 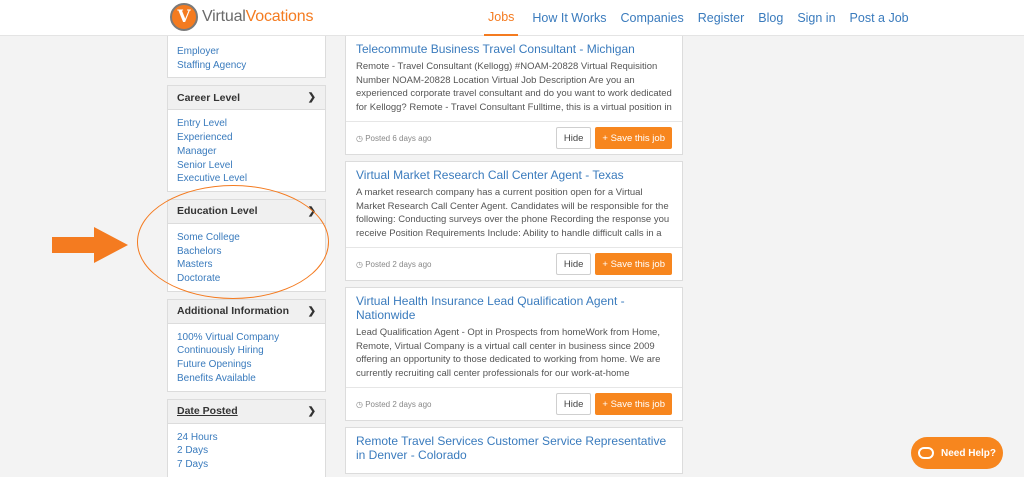 What do you see at coordinates (209, 97) in the screenshot?
I see `filter-title: Career Level` at bounding box center [209, 97].